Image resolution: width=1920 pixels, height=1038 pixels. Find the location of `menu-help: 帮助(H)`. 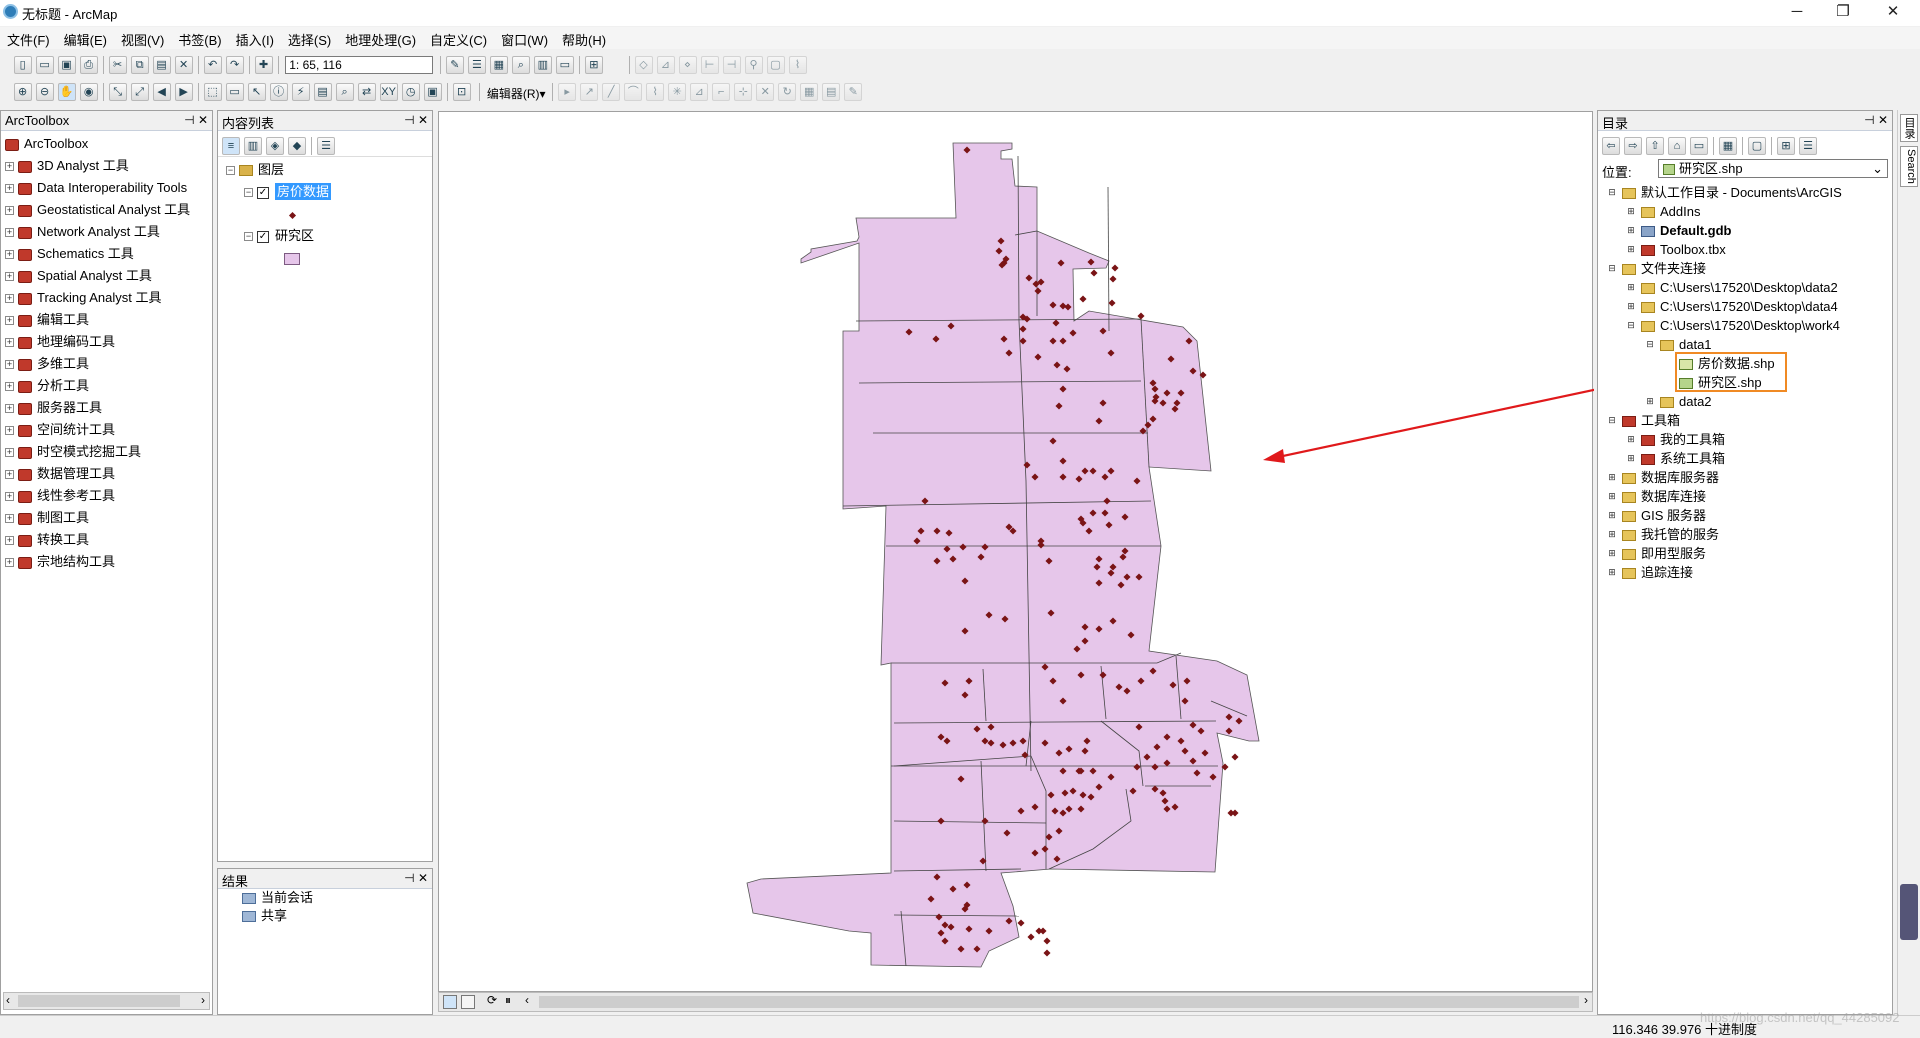

menu-help: 帮助(H) is located at coordinates (584, 38).